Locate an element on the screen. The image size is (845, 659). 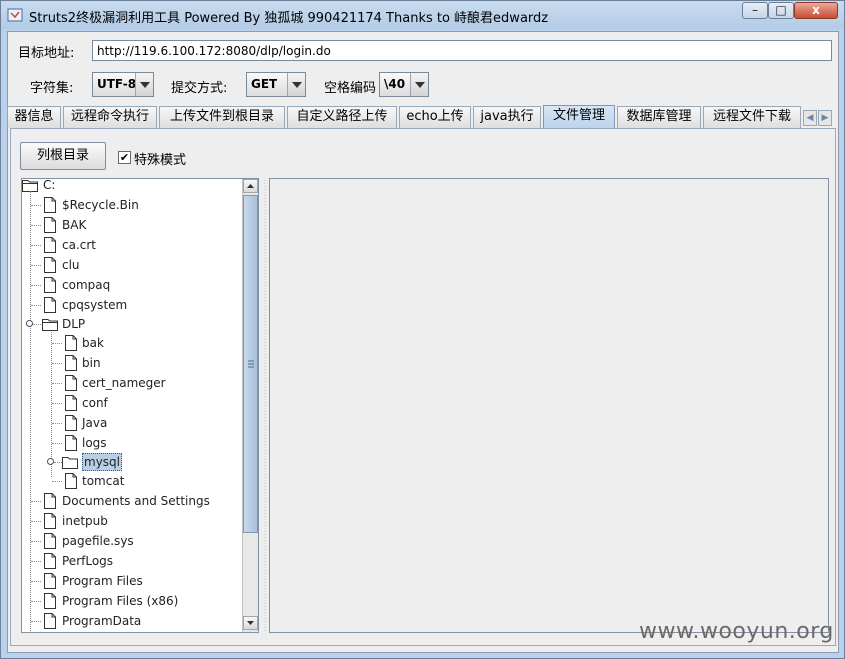
special-mode-label: 特殊模式 is located at coordinates (160, 160).